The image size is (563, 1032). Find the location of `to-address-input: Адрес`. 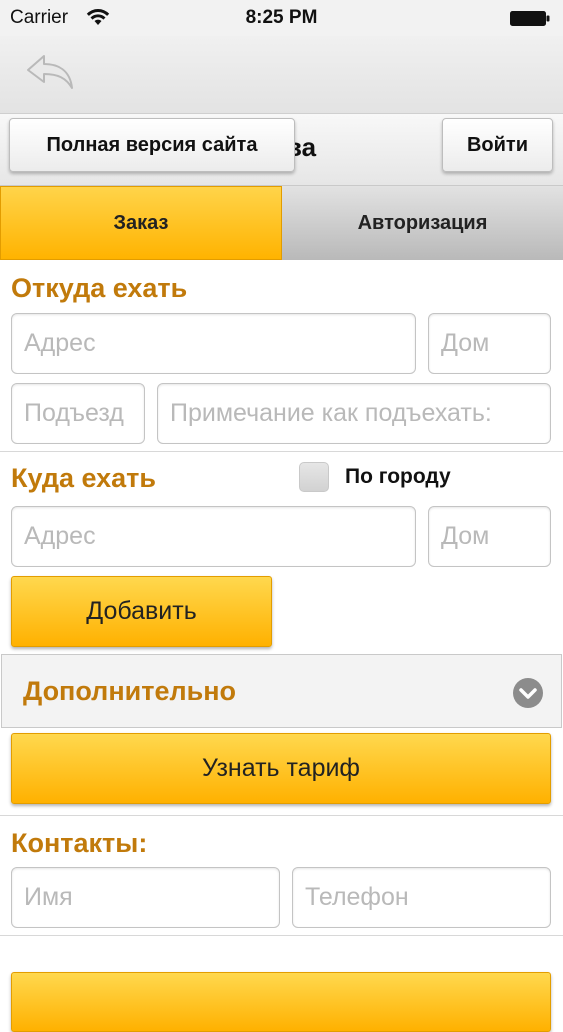

to-address-input: Адрес is located at coordinates (213, 536).